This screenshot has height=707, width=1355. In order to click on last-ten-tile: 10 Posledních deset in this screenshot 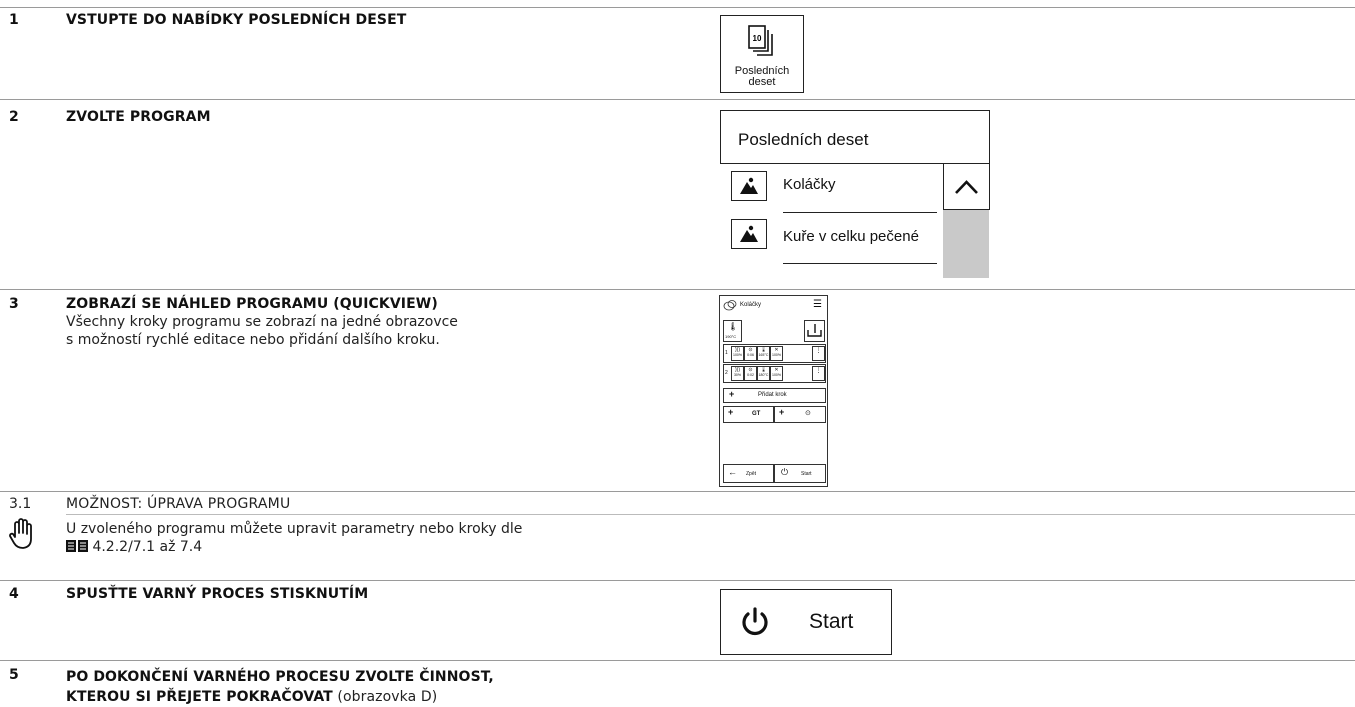, I will do `click(762, 54)`.